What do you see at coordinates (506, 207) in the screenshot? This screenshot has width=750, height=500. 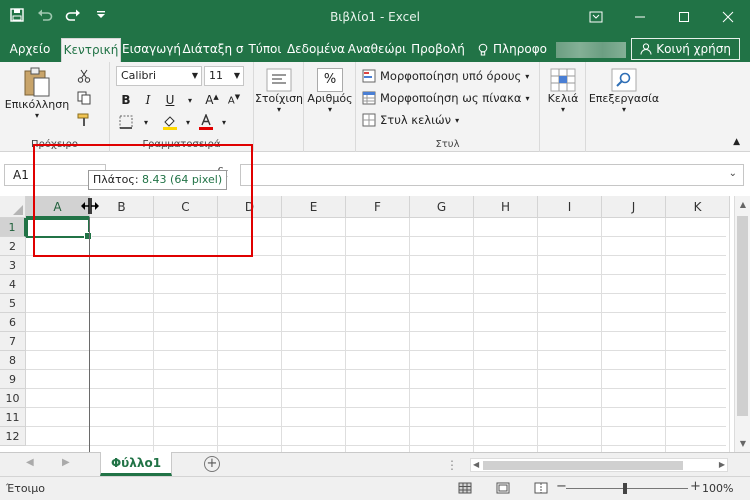 I see `column-header: H` at bounding box center [506, 207].